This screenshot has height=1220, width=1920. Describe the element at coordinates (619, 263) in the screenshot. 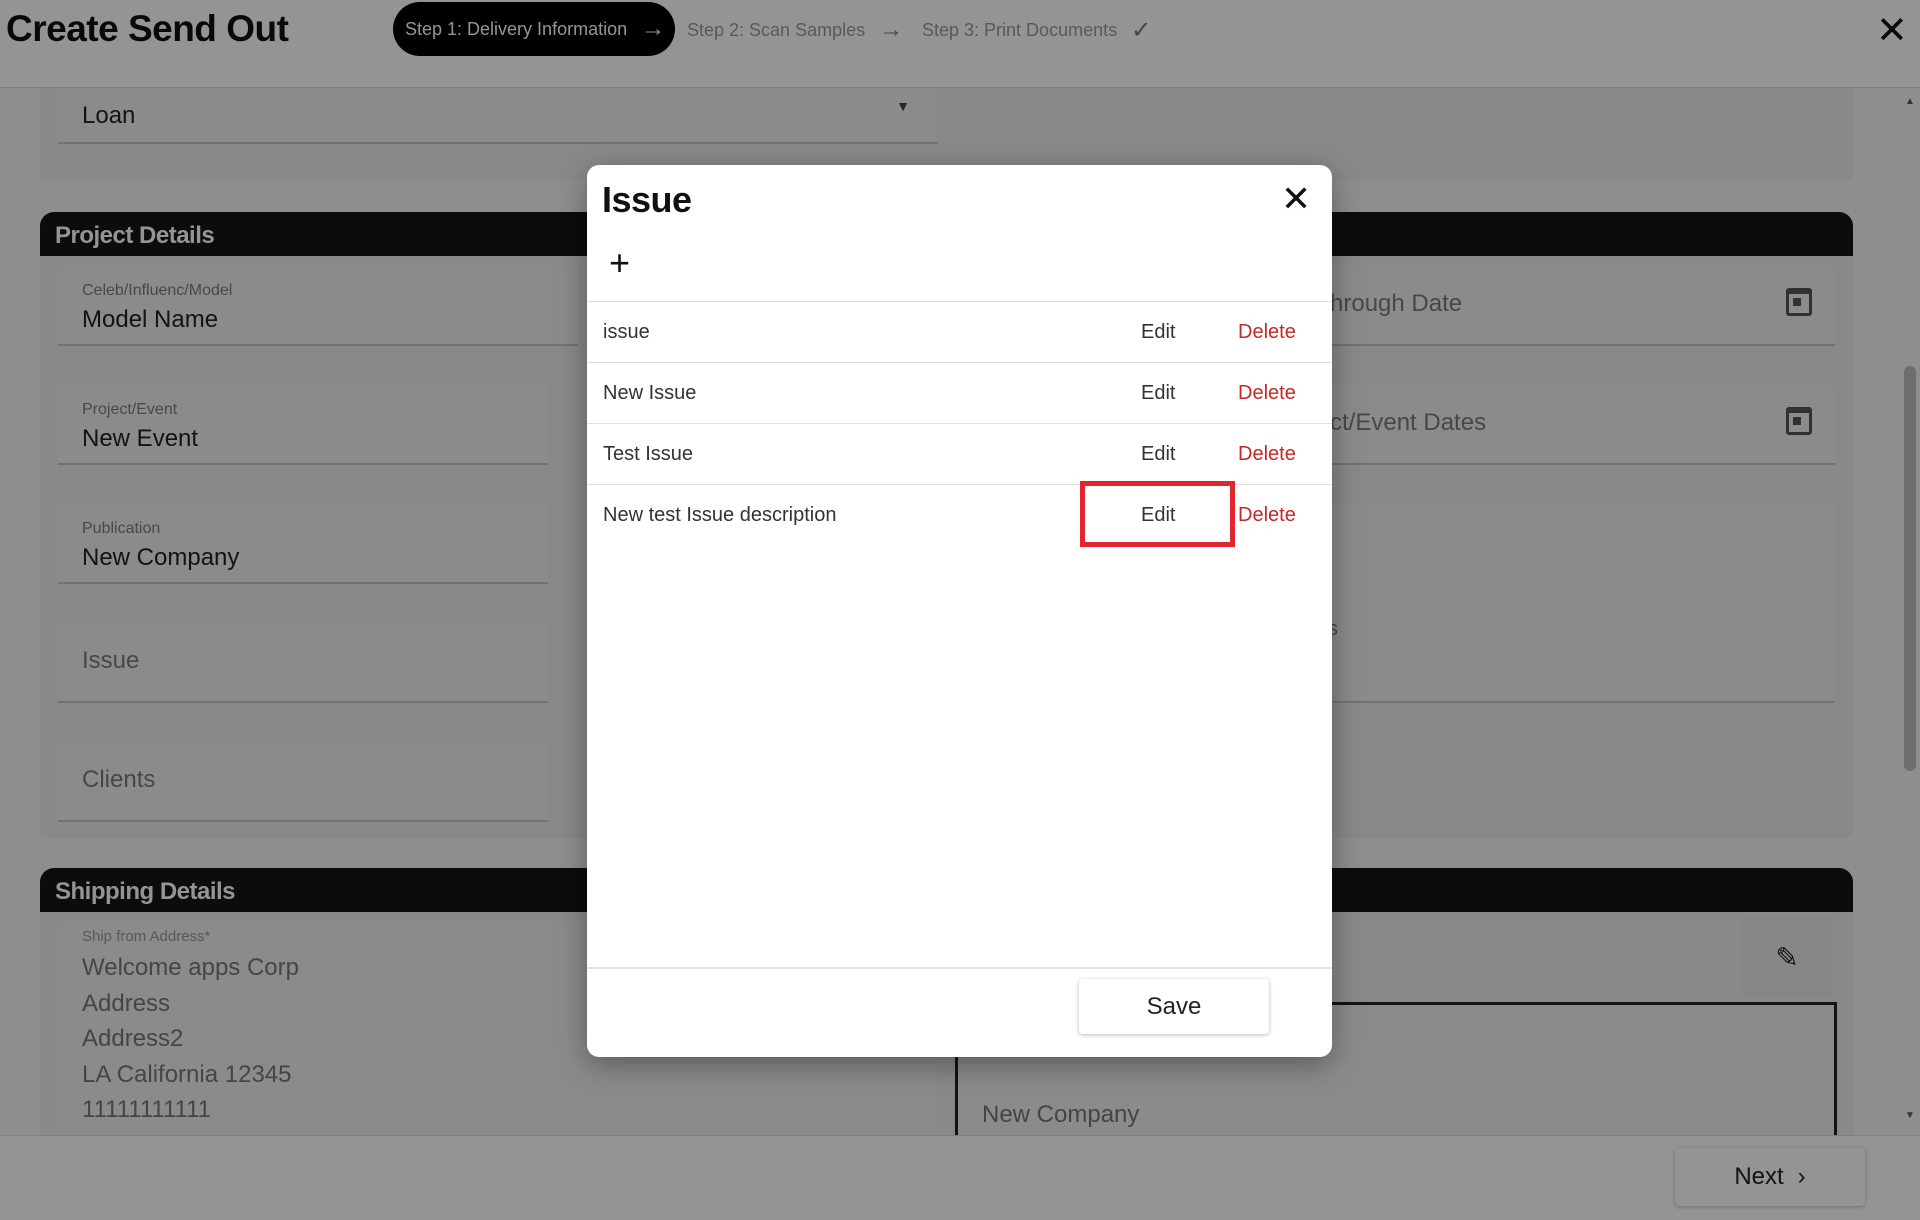

I see `add-icon: +` at that location.